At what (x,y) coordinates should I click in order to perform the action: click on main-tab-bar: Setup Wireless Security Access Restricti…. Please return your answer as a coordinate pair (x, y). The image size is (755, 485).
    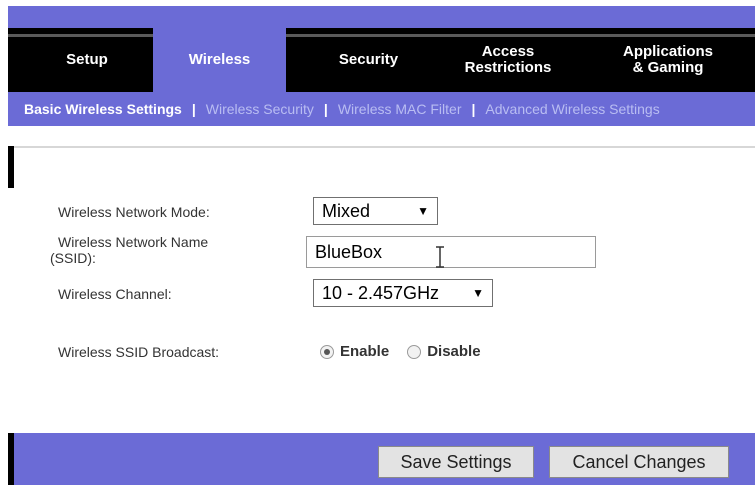
    Looking at the image, I should click on (381, 60).